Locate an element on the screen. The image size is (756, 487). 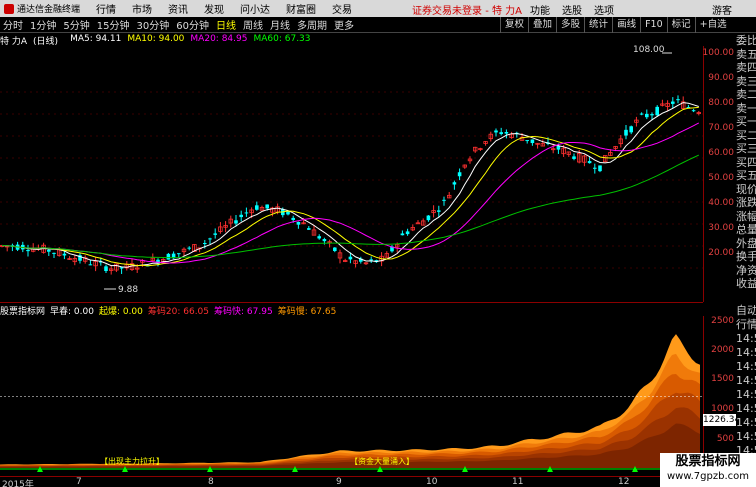
ma10-label: MA10: 94.00 is located at coordinates (156, 39).